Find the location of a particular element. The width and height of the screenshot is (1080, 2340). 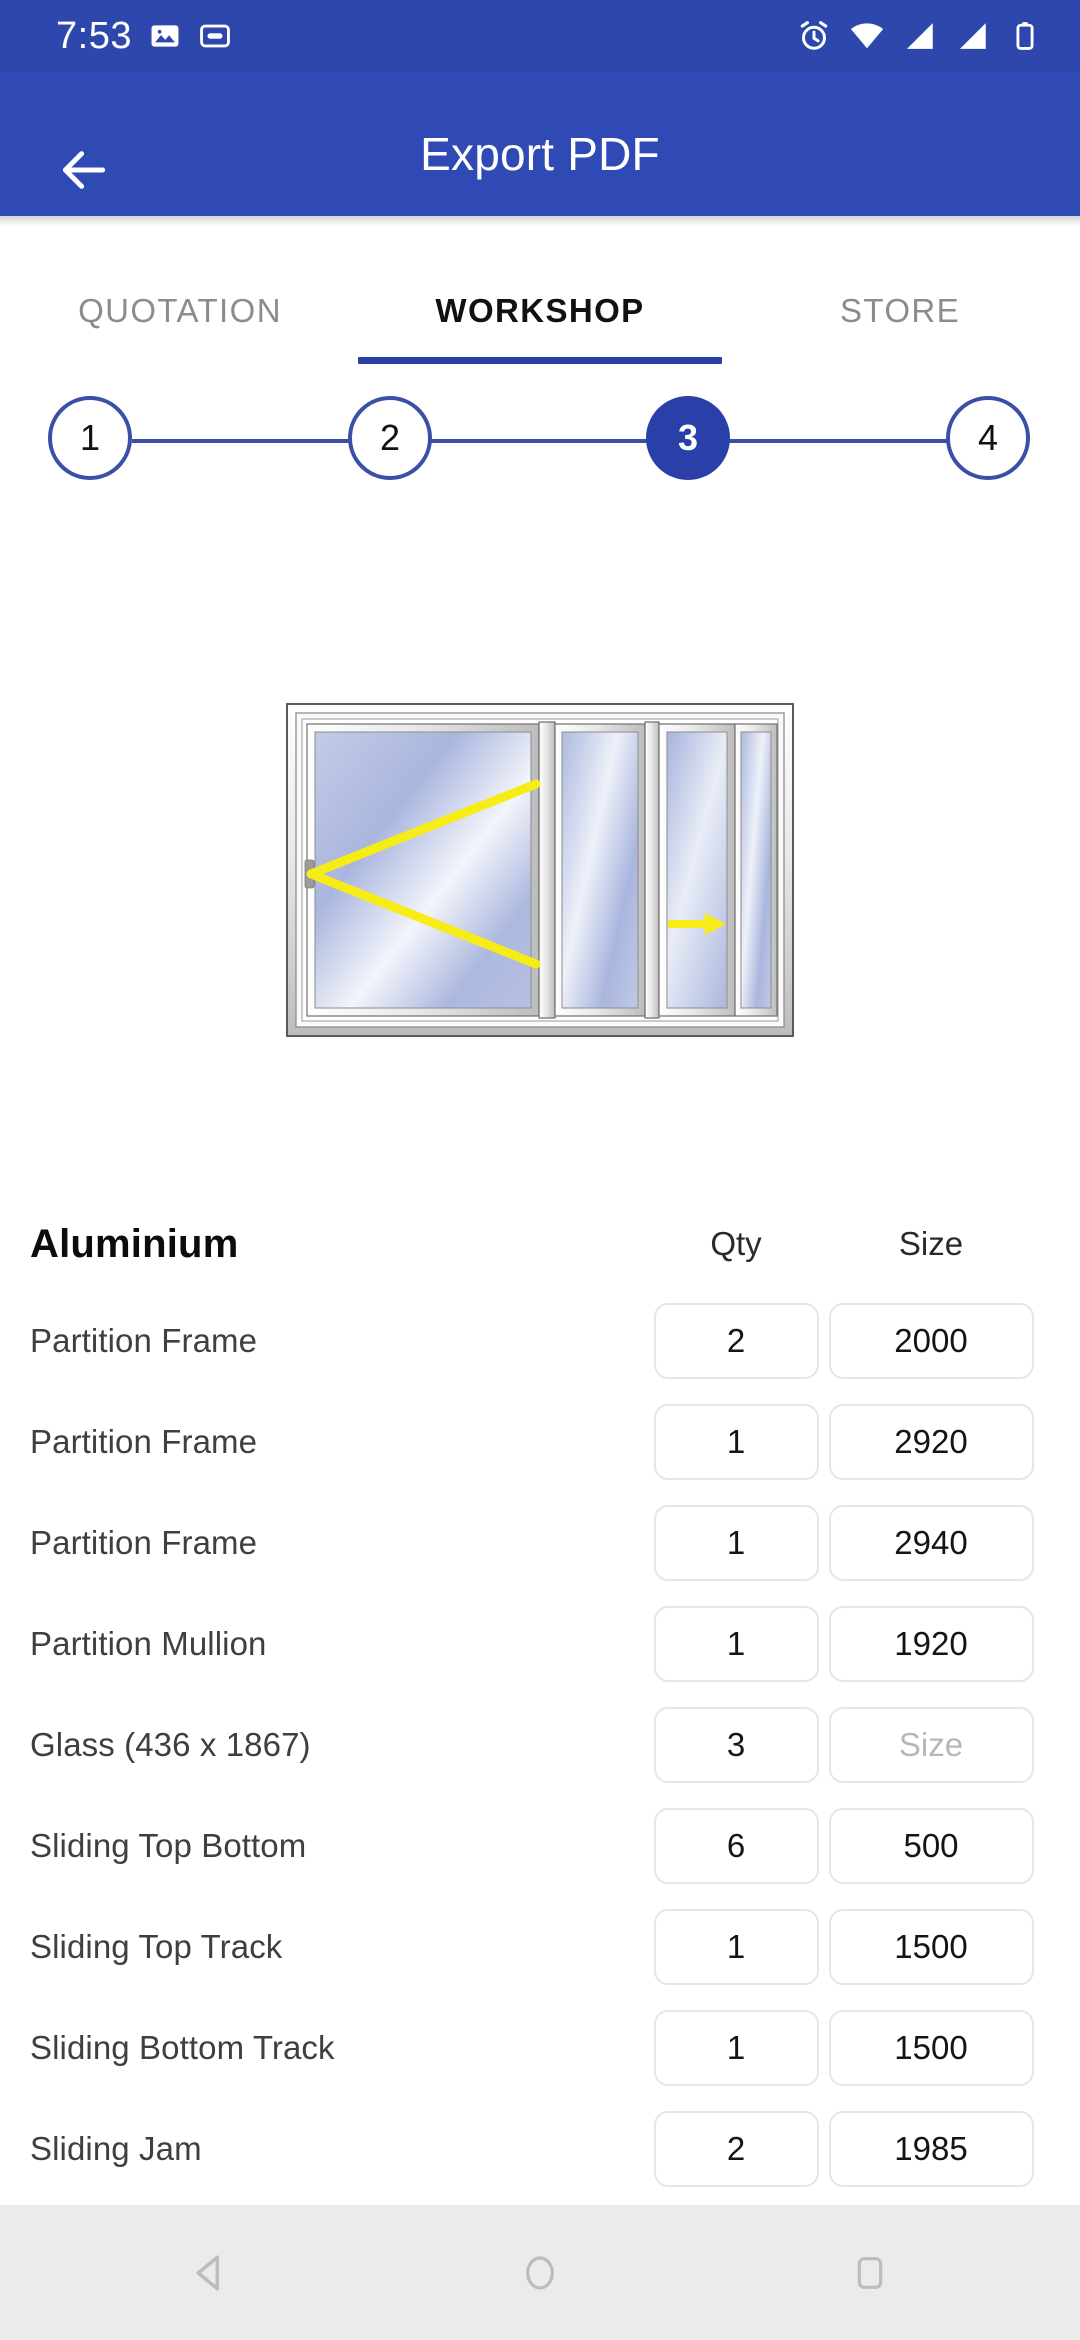

qty-input: 6 is located at coordinates (736, 1845).